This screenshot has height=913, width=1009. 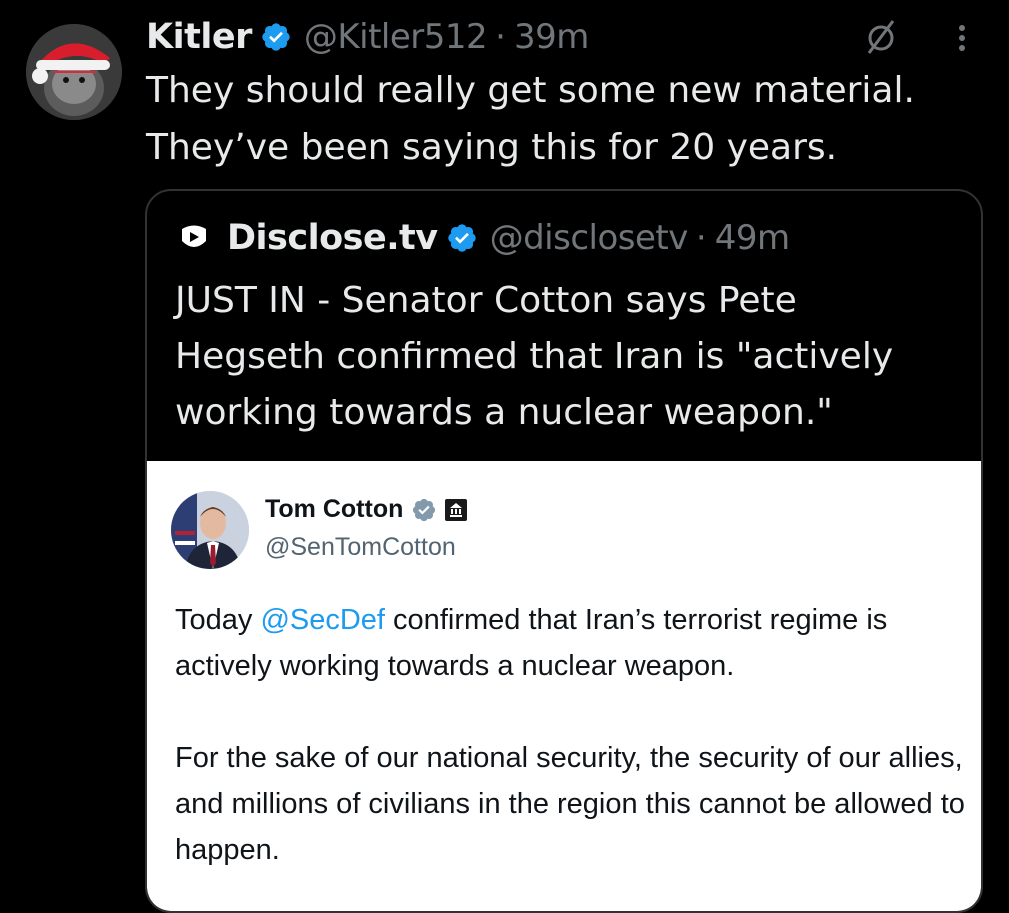 What do you see at coordinates (551, 37) in the screenshot?
I see `tweet-timestamp: 39m` at bounding box center [551, 37].